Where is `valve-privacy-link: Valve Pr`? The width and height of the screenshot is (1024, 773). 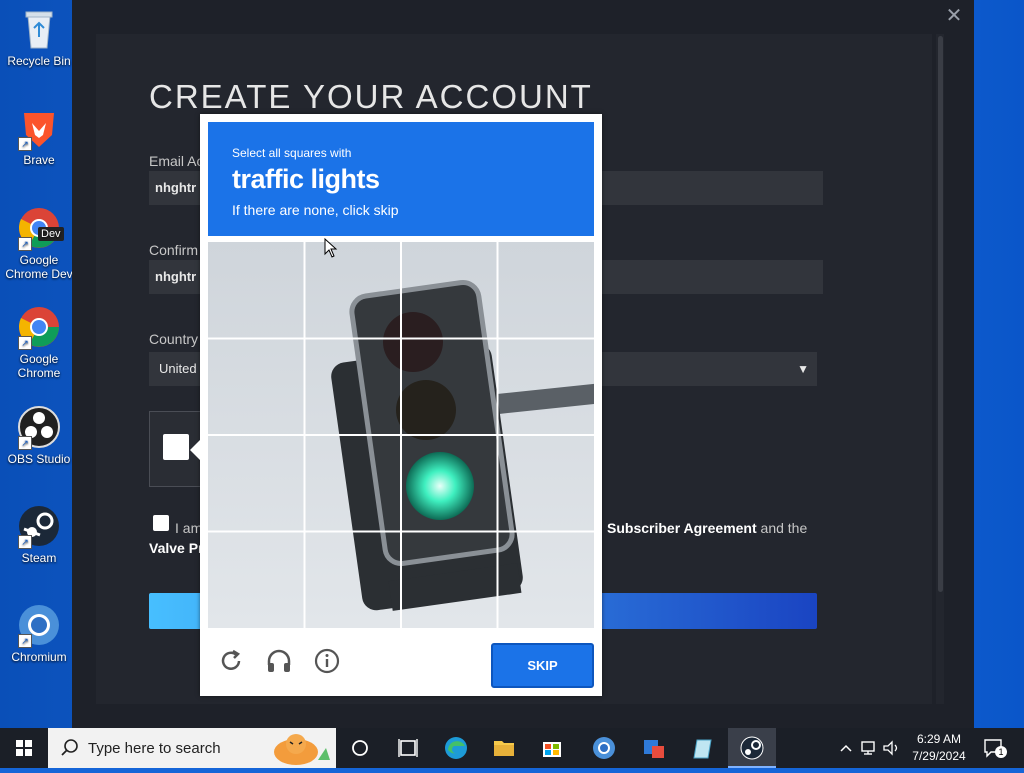 valve-privacy-link: Valve Pr is located at coordinates (176, 548).